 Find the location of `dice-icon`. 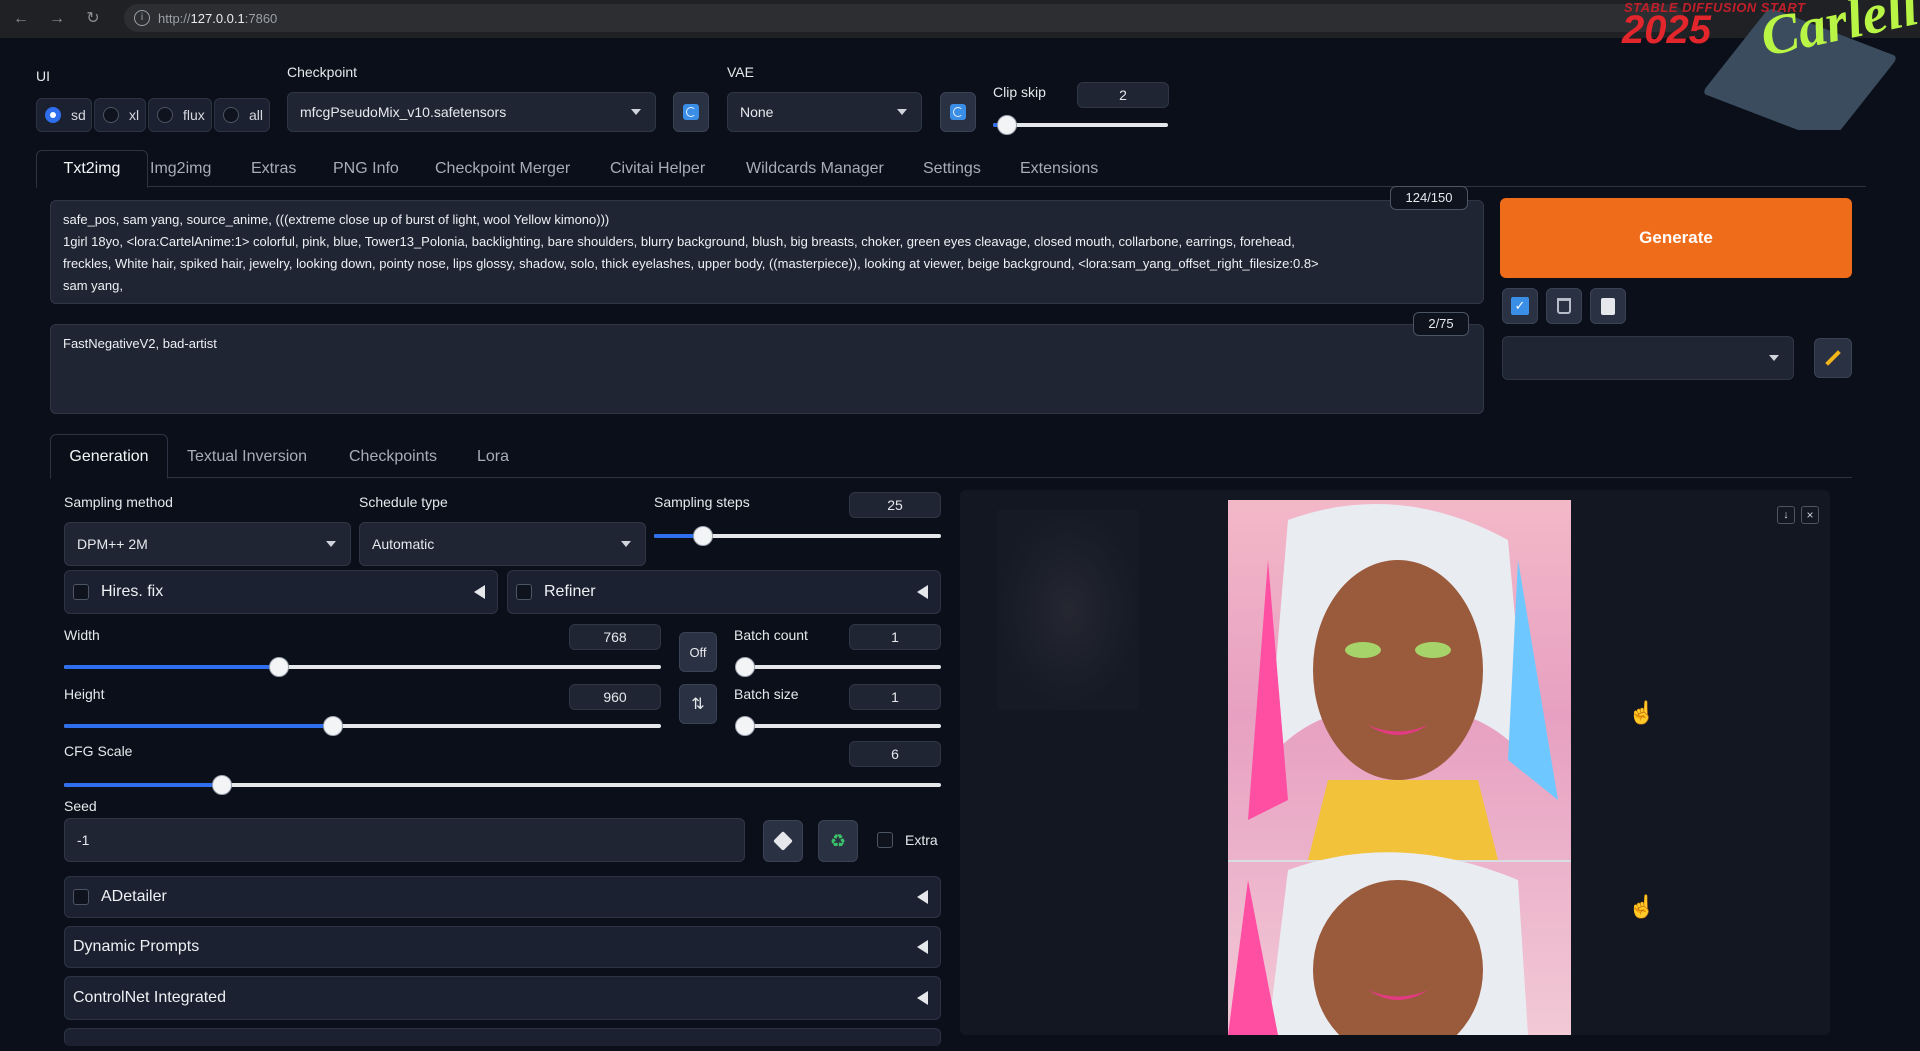

dice-icon is located at coordinates (783, 841).